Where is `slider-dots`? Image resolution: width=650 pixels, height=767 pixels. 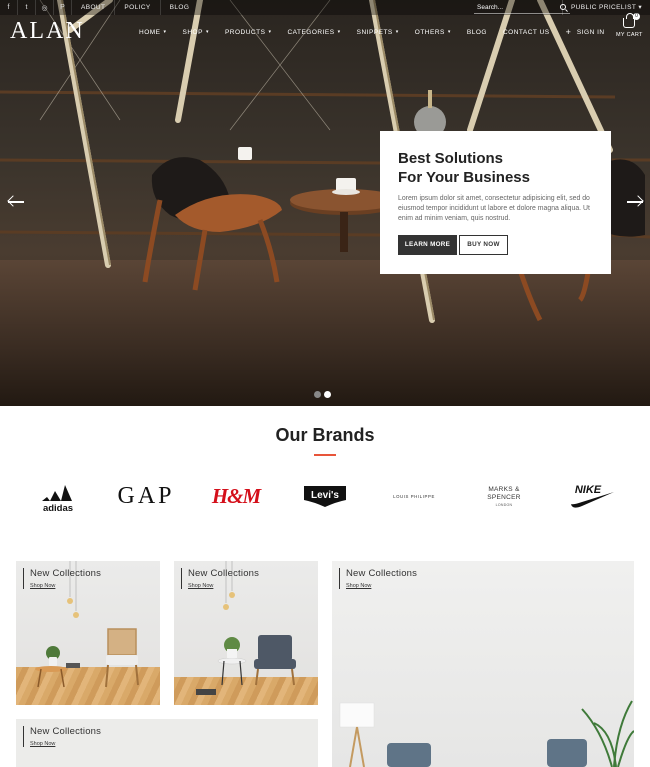
slider-dots is located at coordinates (322, 394).